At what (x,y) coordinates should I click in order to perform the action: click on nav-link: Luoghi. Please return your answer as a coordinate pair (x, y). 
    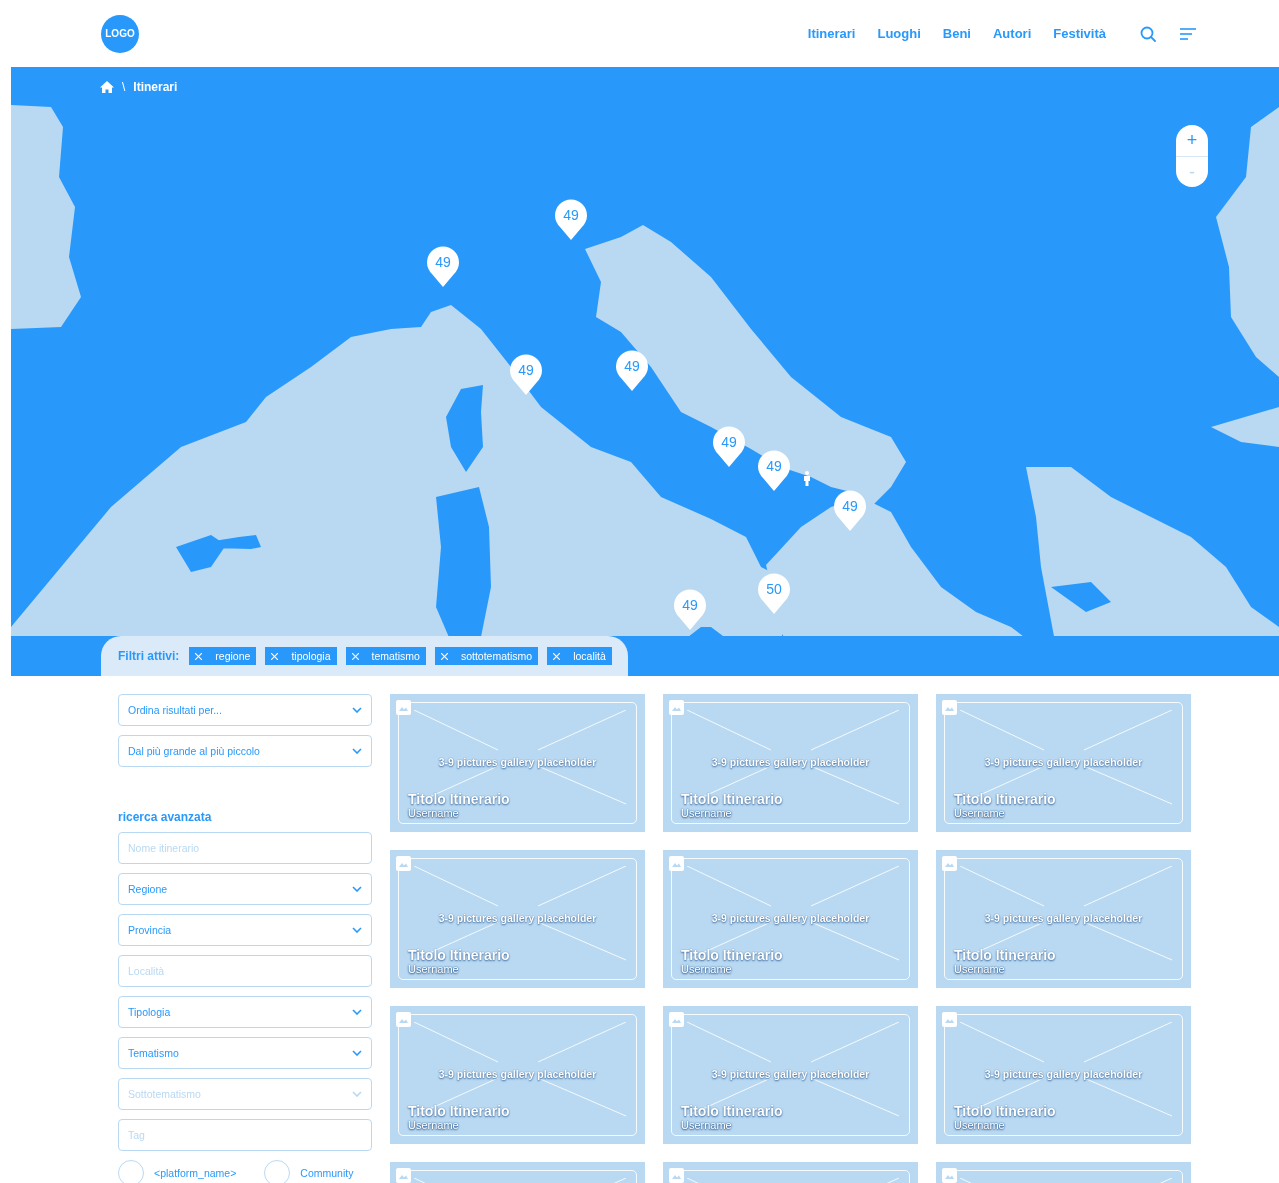
    Looking at the image, I should click on (899, 33).